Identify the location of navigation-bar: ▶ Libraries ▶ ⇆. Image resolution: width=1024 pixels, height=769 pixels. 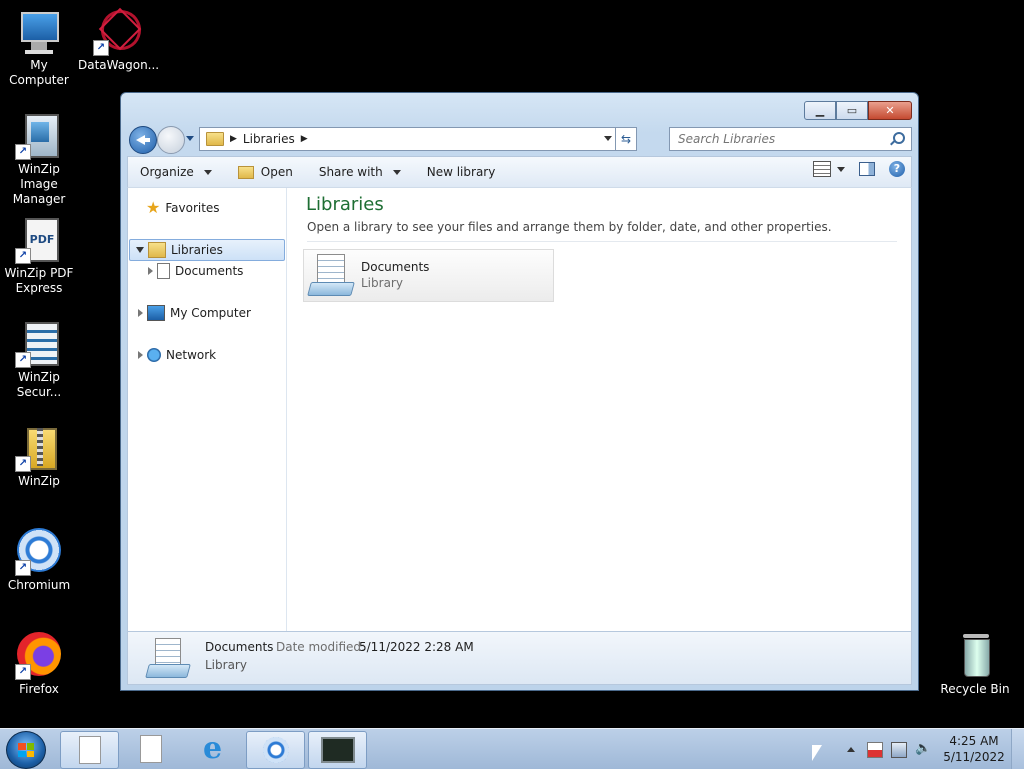
(520, 140).